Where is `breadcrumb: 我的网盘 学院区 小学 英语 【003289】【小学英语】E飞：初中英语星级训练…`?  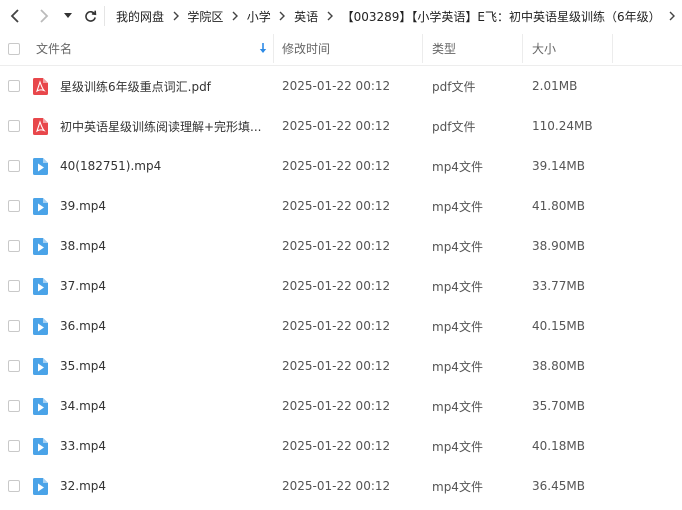
breadcrumb: 我的网盘 学院区 小学 英语 【003289】【小学英语】E飞：初中英语星级训练… is located at coordinates (398, 16).